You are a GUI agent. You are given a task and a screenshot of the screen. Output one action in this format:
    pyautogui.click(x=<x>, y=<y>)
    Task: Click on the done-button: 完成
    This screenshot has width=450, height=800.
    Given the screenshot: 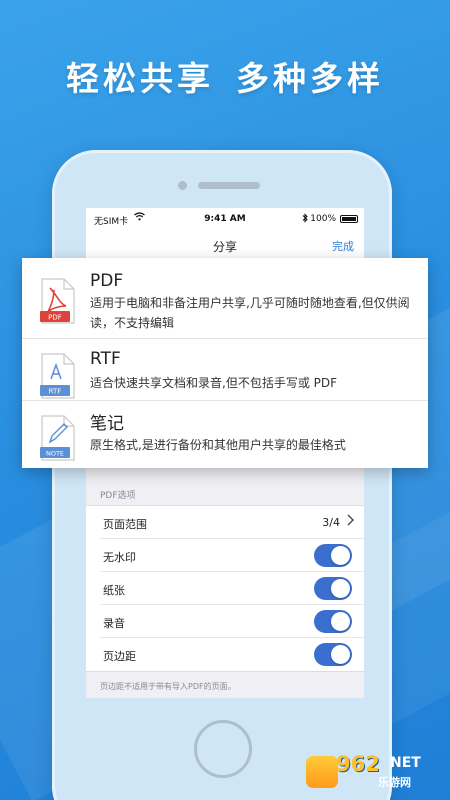 What is the action you would take?
    pyautogui.click(x=343, y=246)
    